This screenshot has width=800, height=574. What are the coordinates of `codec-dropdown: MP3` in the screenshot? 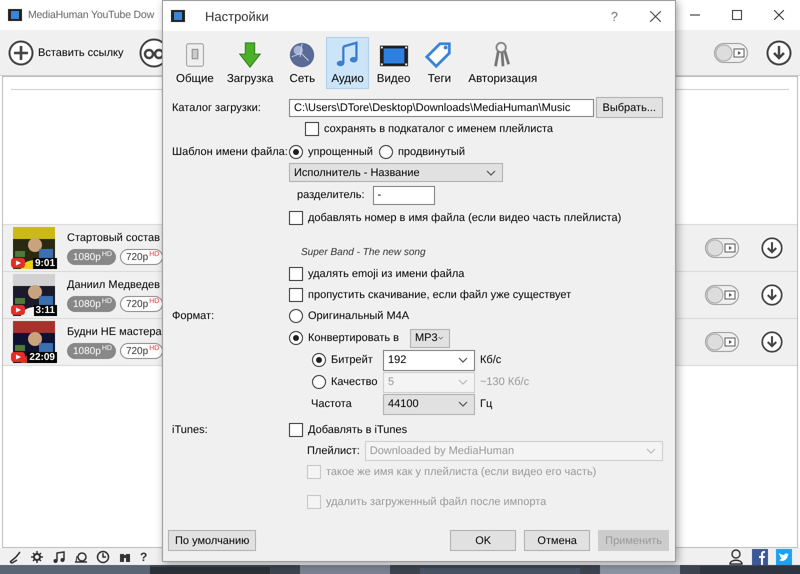 It's located at (430, 338).